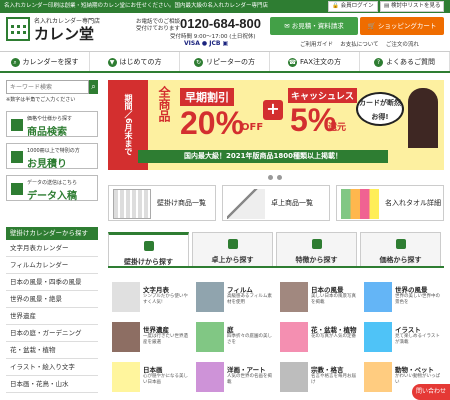  What do you see at coordinates (220, 23) in the screenshot?
I see `phone-number: 0120-684-800` at bounding box center [220, 23].